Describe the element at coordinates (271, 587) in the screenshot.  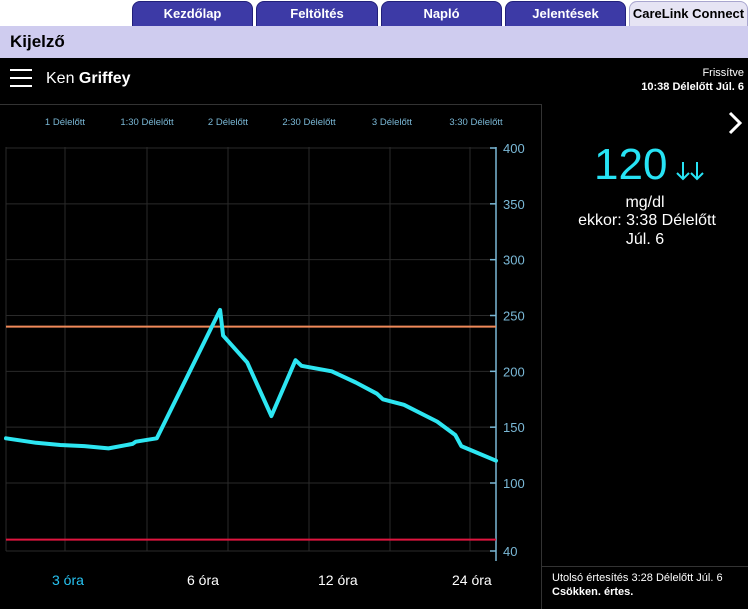
I see `time-range-selector: 3 óra 6 óra 12 óra 24 óra` at that location.